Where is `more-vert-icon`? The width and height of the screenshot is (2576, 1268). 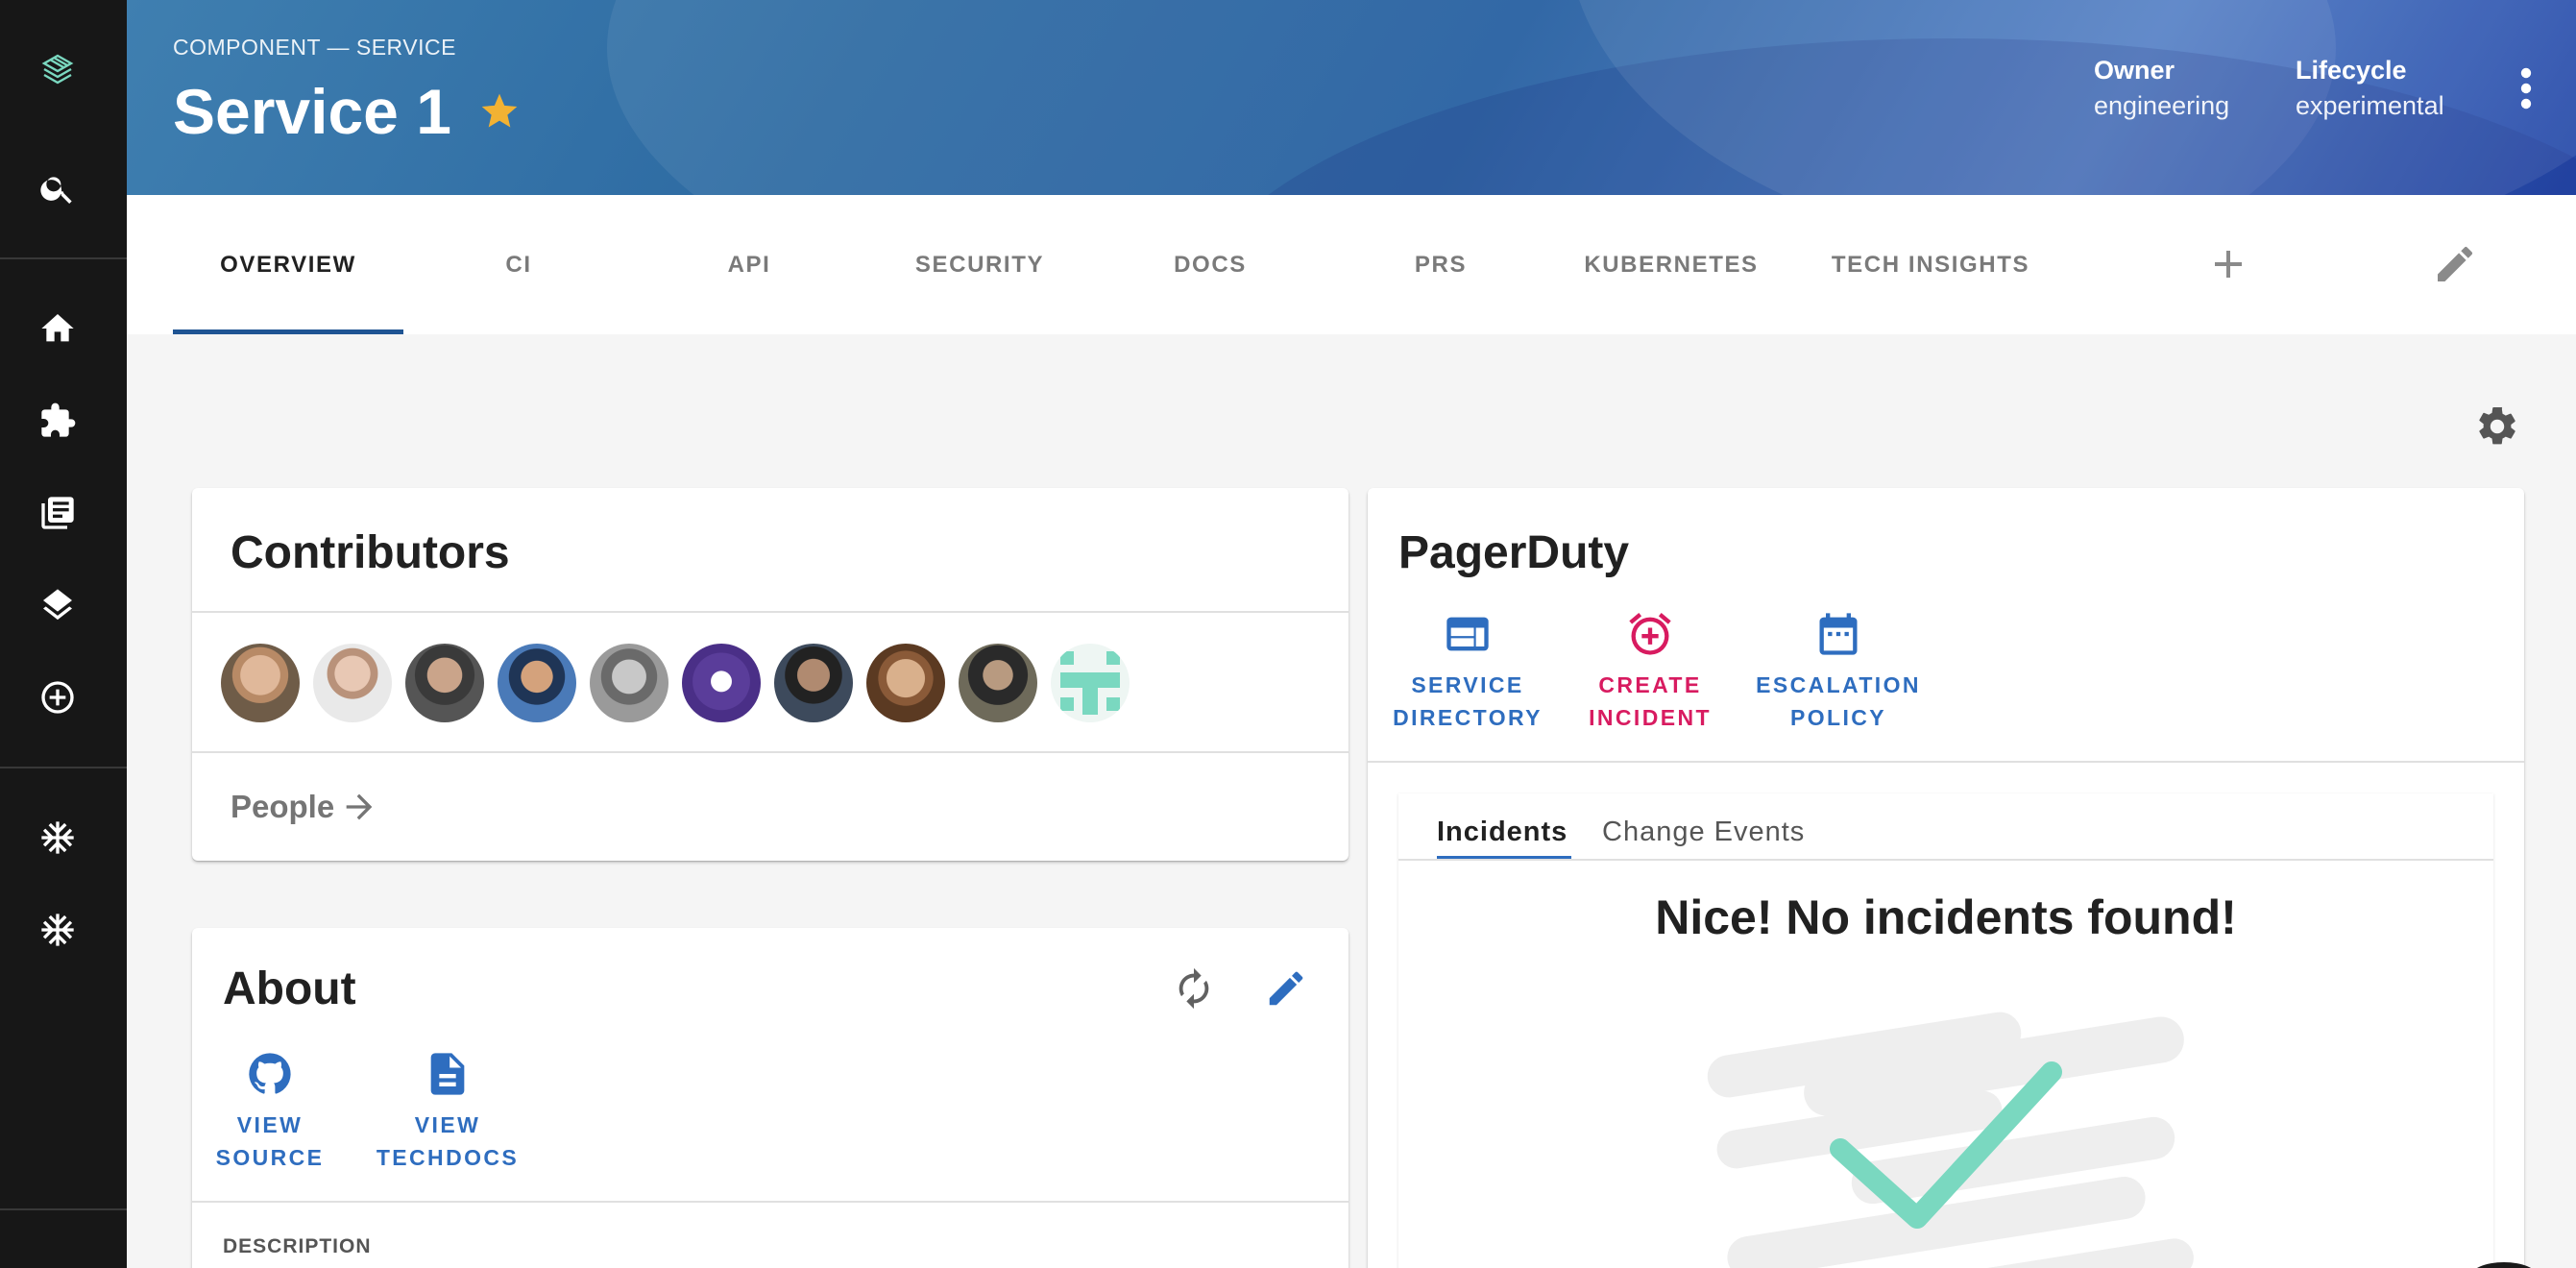
more-vert-icon is located at coordinates (2526, 88).